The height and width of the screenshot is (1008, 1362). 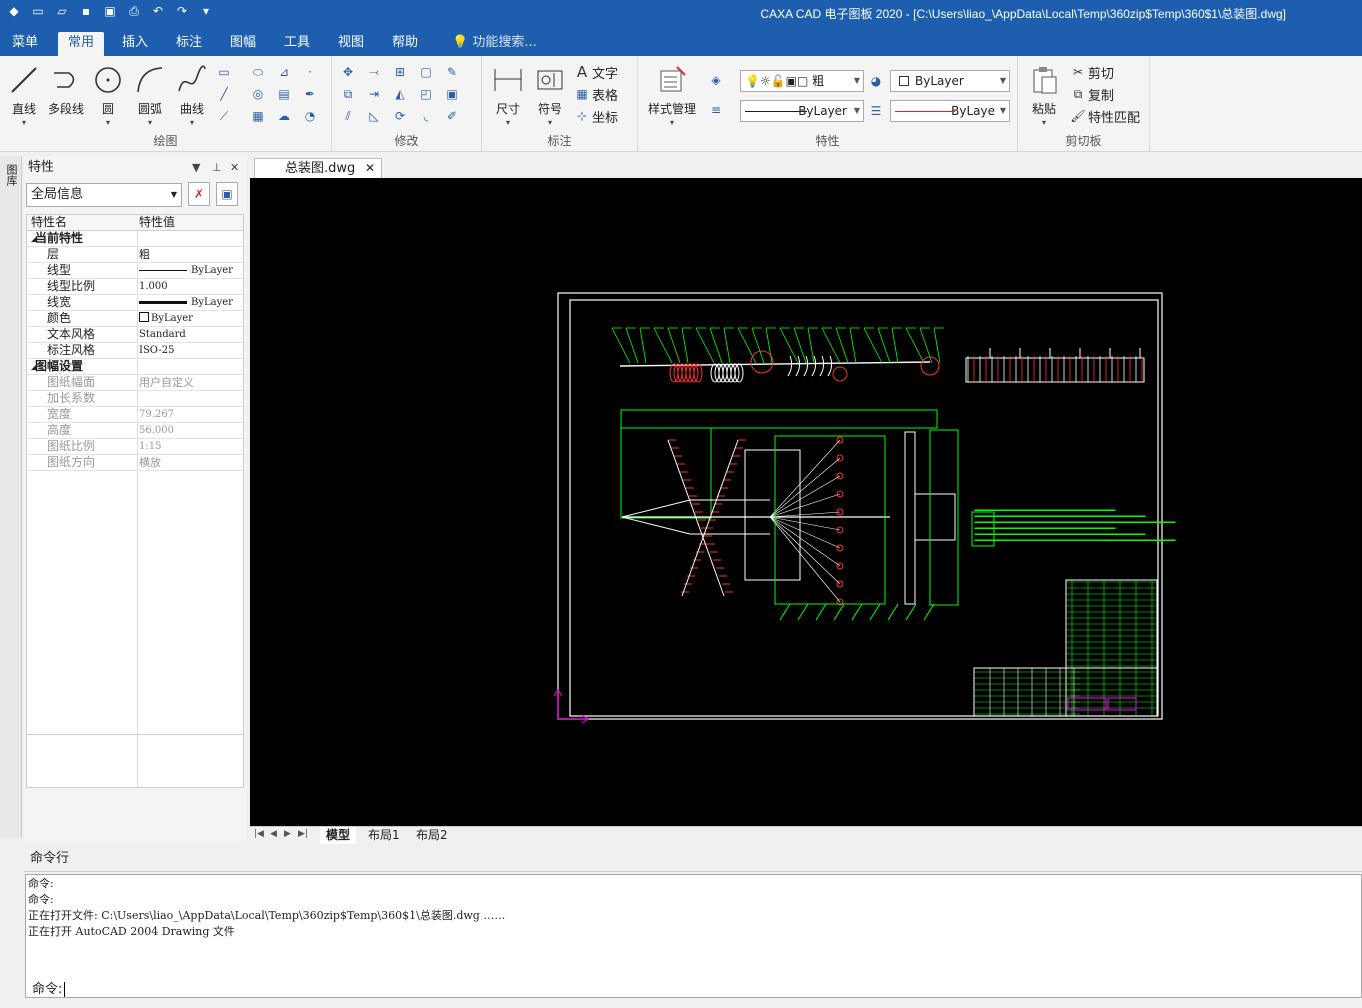 I want to click on coord-label: 坐标, so click(x=605, y=116).